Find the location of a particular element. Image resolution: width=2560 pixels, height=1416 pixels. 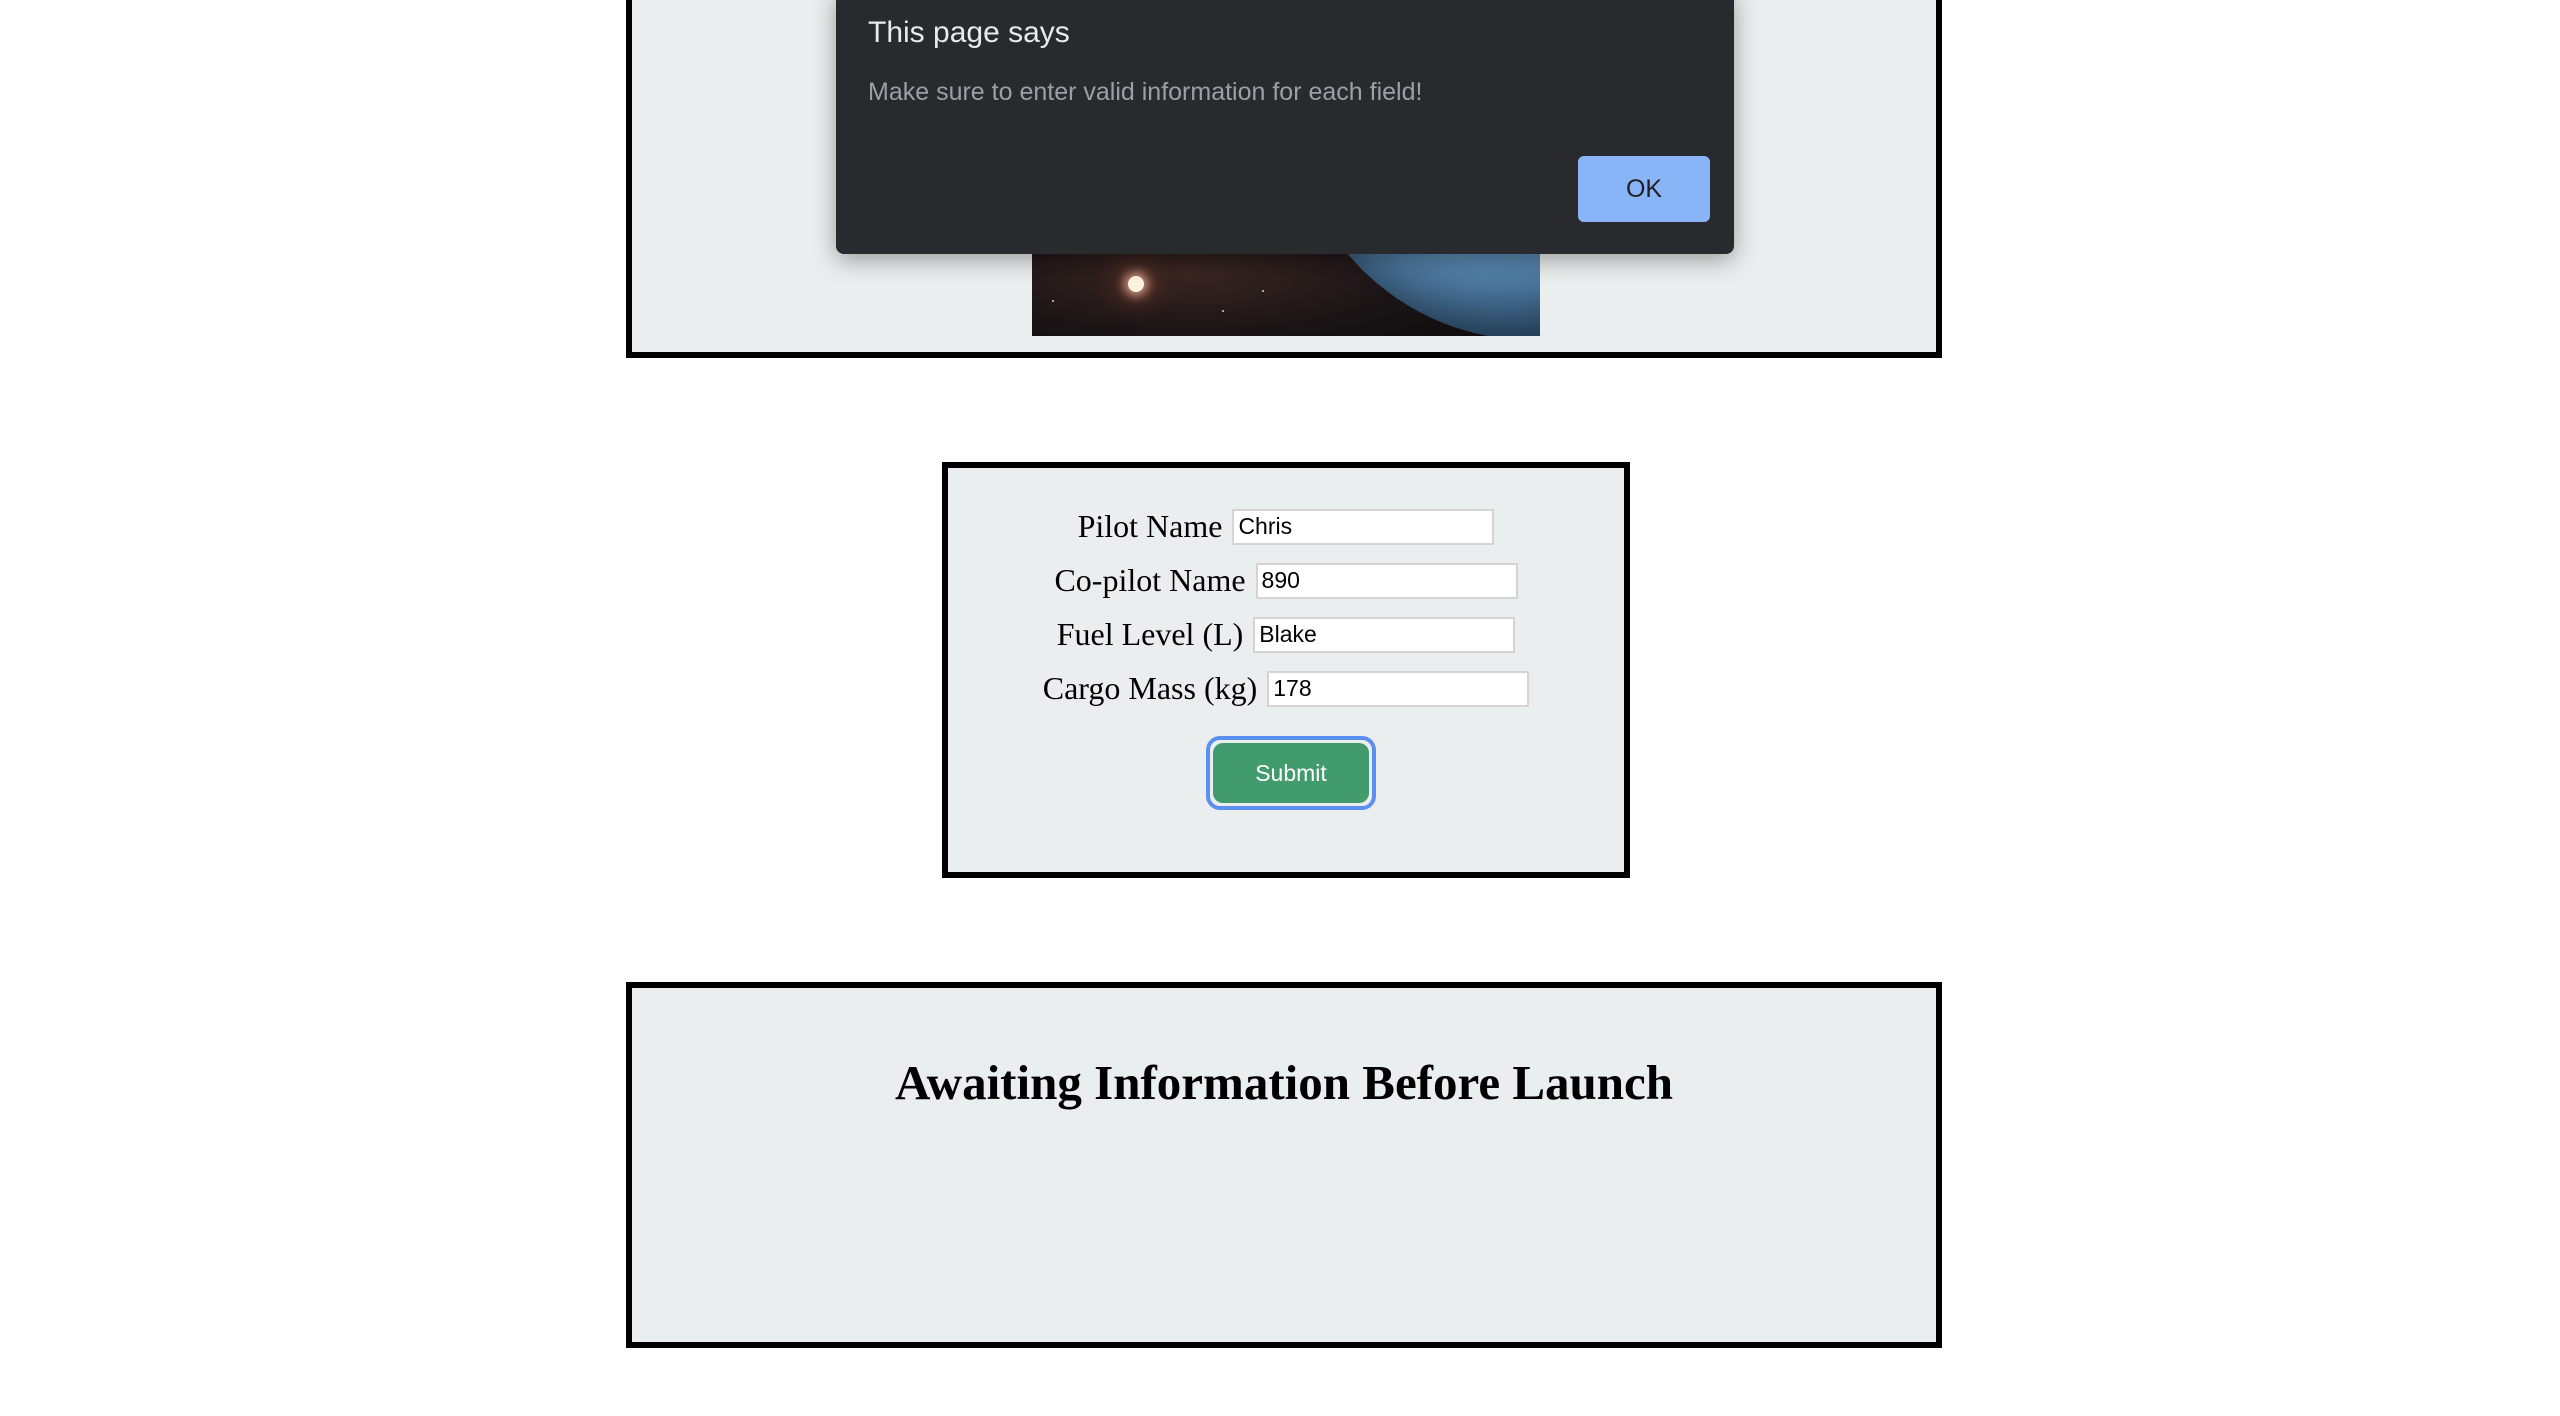

fuel-row: Fuel Level (L) is located at coordinates (1286, 634).